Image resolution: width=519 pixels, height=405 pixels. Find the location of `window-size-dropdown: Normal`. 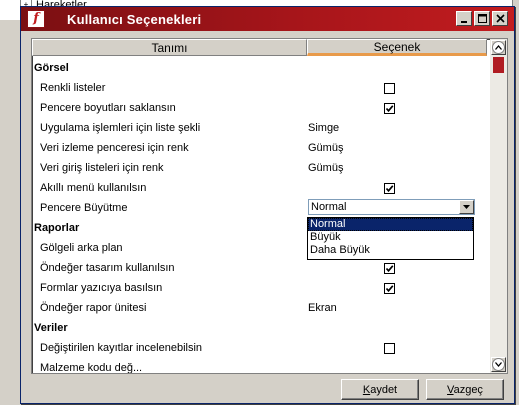

window-size-dropdown: Normal is located at coordinates (391, 207).